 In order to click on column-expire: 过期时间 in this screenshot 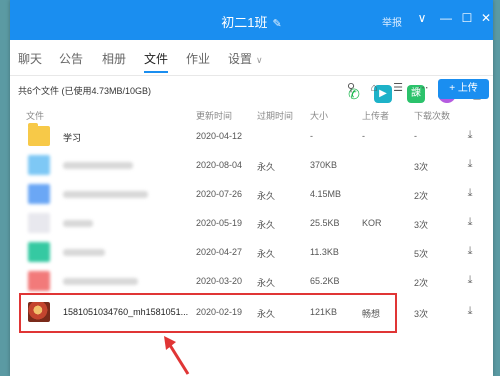, I will do `click(275, 115)`.